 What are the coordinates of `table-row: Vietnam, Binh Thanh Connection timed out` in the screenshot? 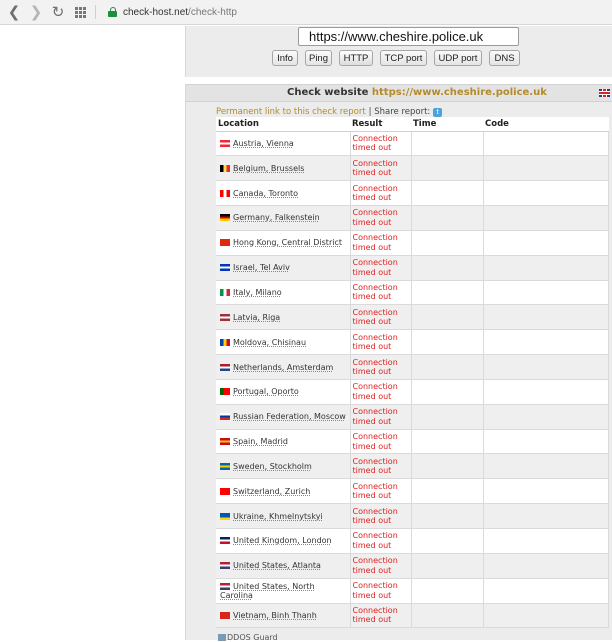 It's located at (412, 616).